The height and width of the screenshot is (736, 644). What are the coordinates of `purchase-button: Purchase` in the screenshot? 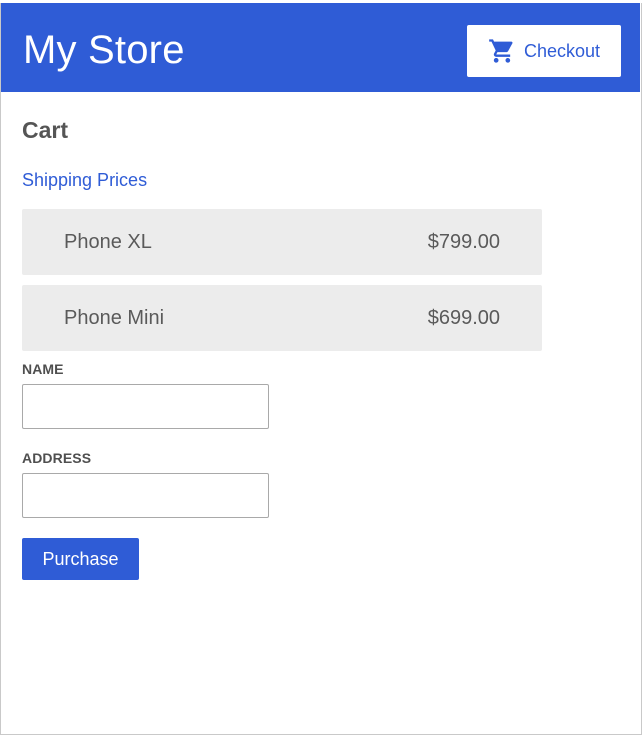 It's located at (80, 559).